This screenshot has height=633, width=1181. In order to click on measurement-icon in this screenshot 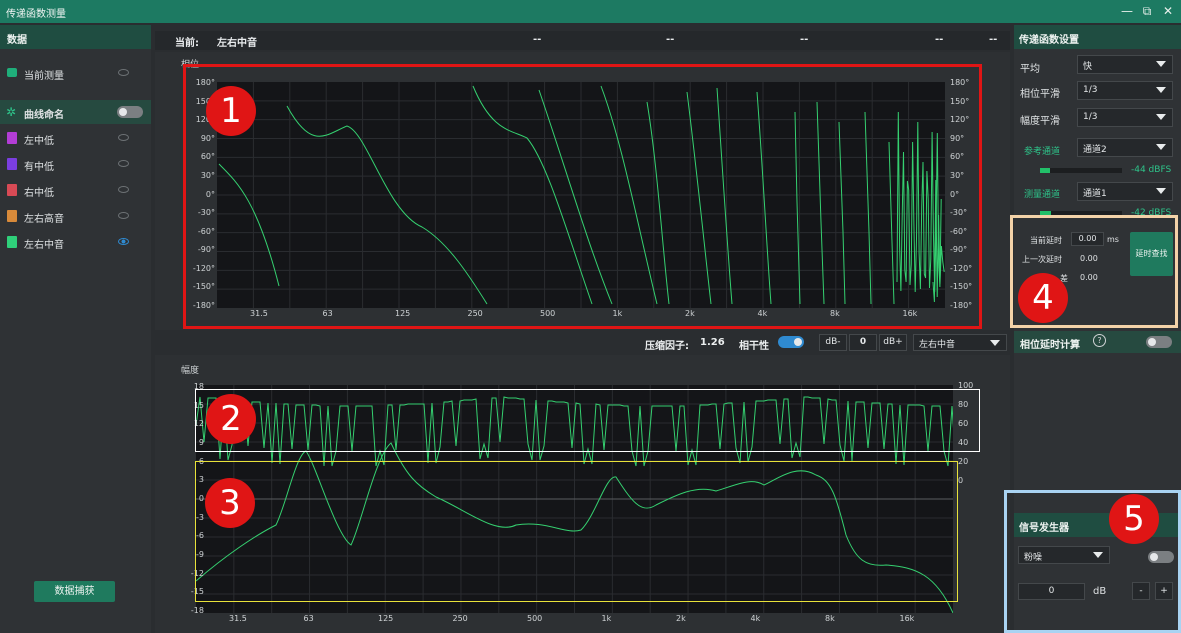, I will do `click(12, 72)`.